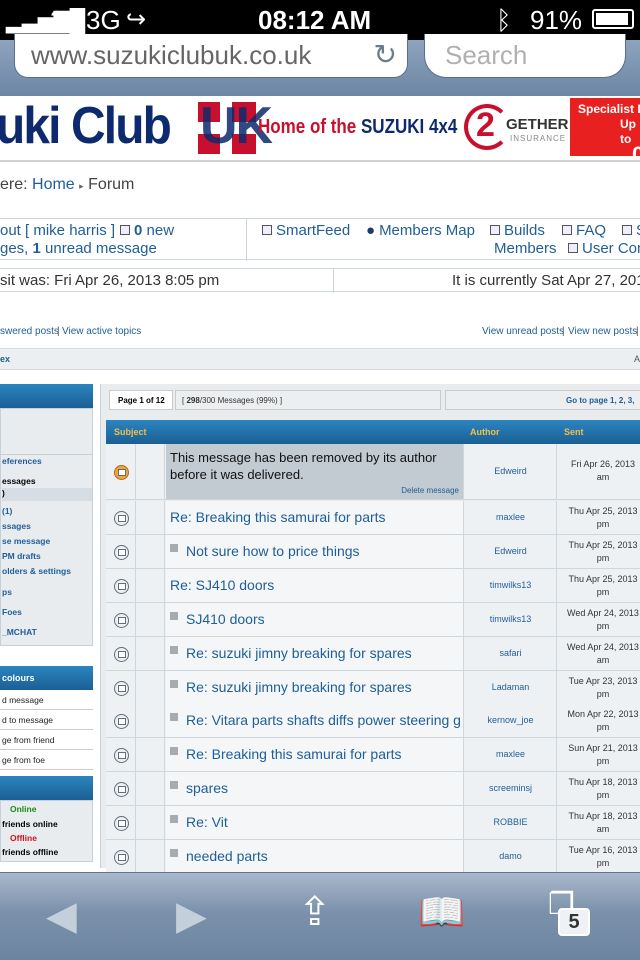 The width and height of the screenshot is (640, 960). I want to click on activity-icon: ↪, so click(136, 19).